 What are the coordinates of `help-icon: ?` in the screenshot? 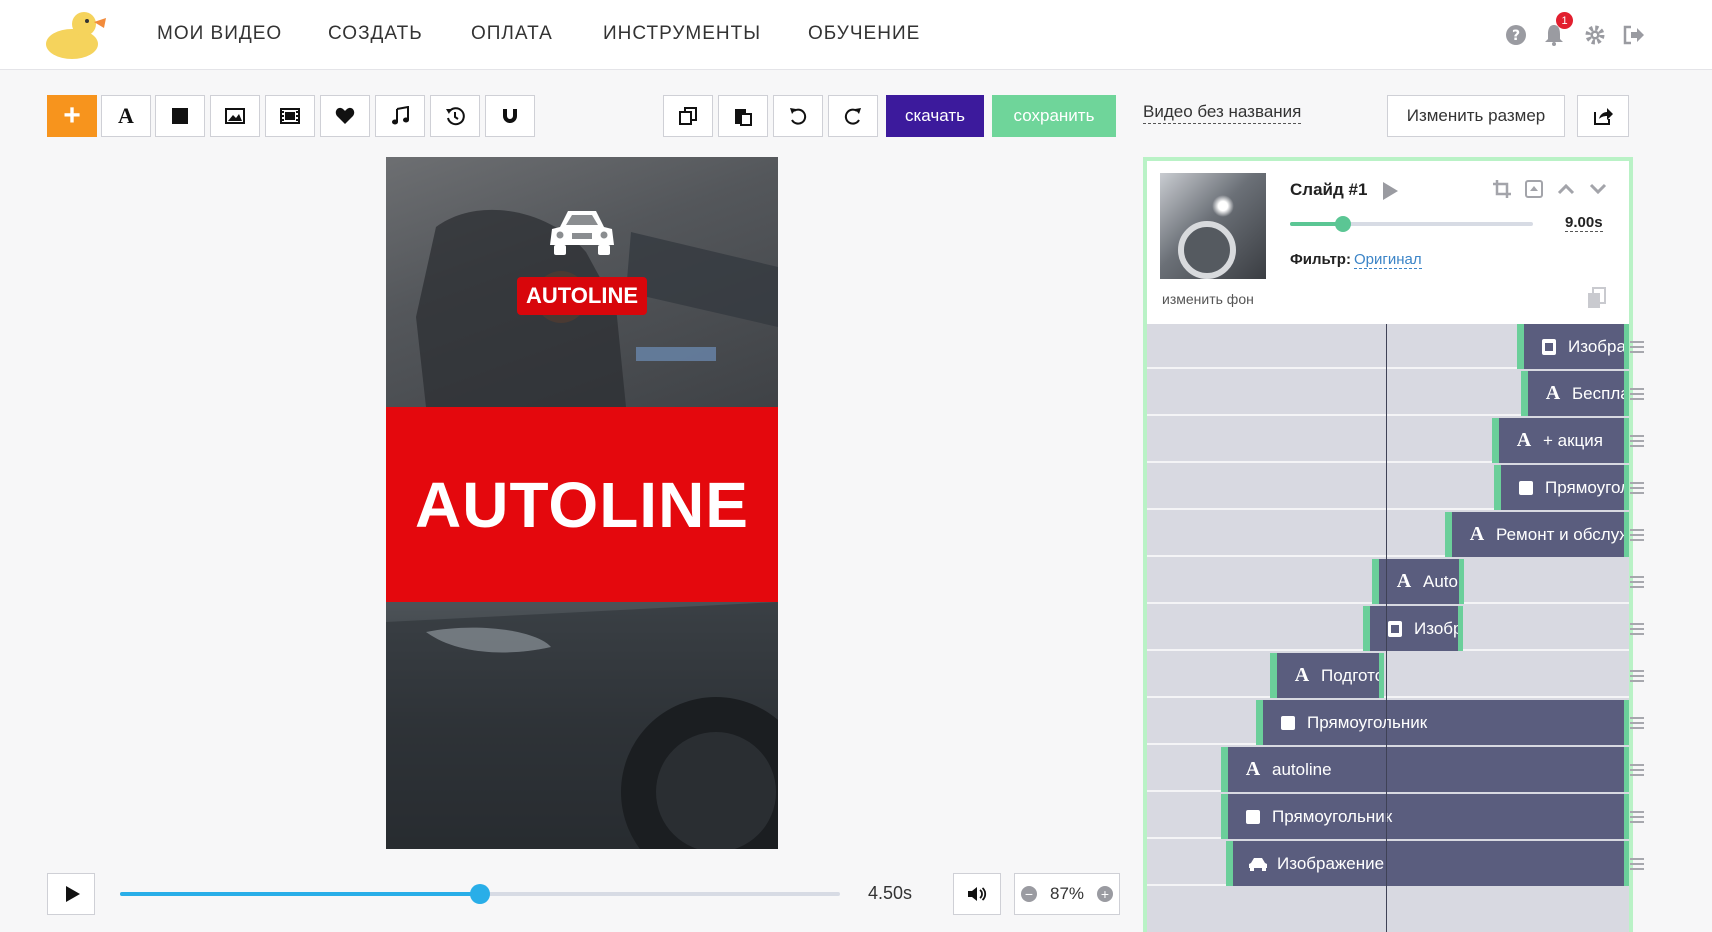 It's located at (1516, 35).